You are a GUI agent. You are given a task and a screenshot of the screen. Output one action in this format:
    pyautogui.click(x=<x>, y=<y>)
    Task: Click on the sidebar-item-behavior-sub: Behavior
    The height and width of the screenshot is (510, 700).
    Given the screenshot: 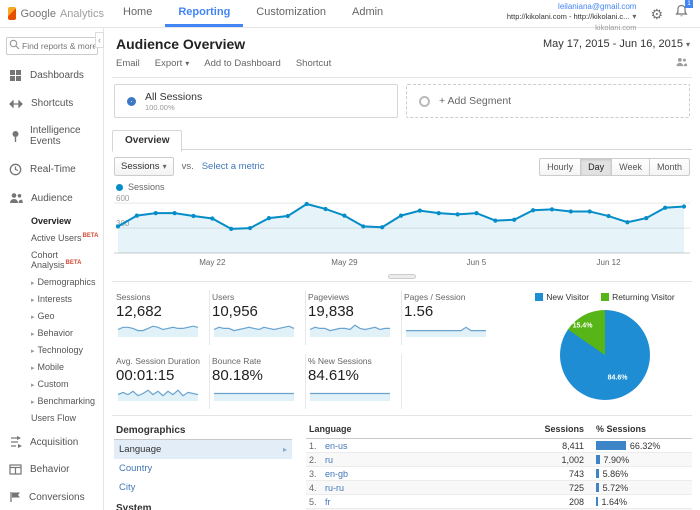 What is the action you would take?
    pyautogui.click(x=67, y=332)
    